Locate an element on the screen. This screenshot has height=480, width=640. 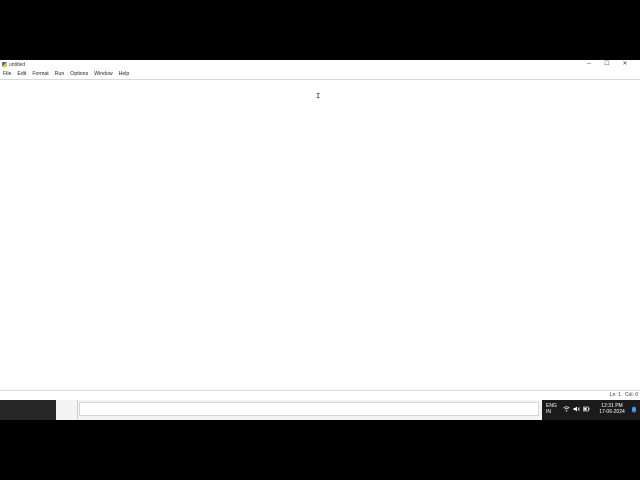
text-cursor-icon: I is located at coordinates (318, 96).